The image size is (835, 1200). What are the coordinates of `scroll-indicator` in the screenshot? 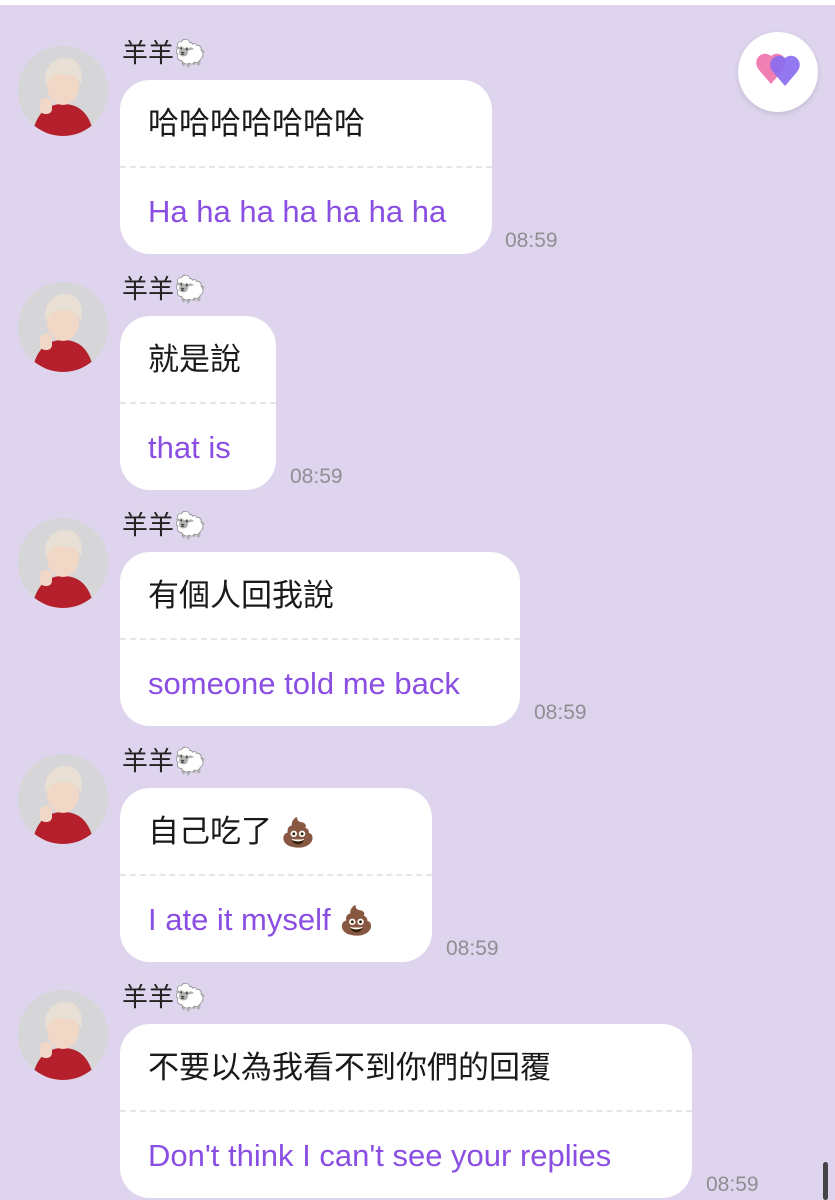 It's located at (825, 1181).